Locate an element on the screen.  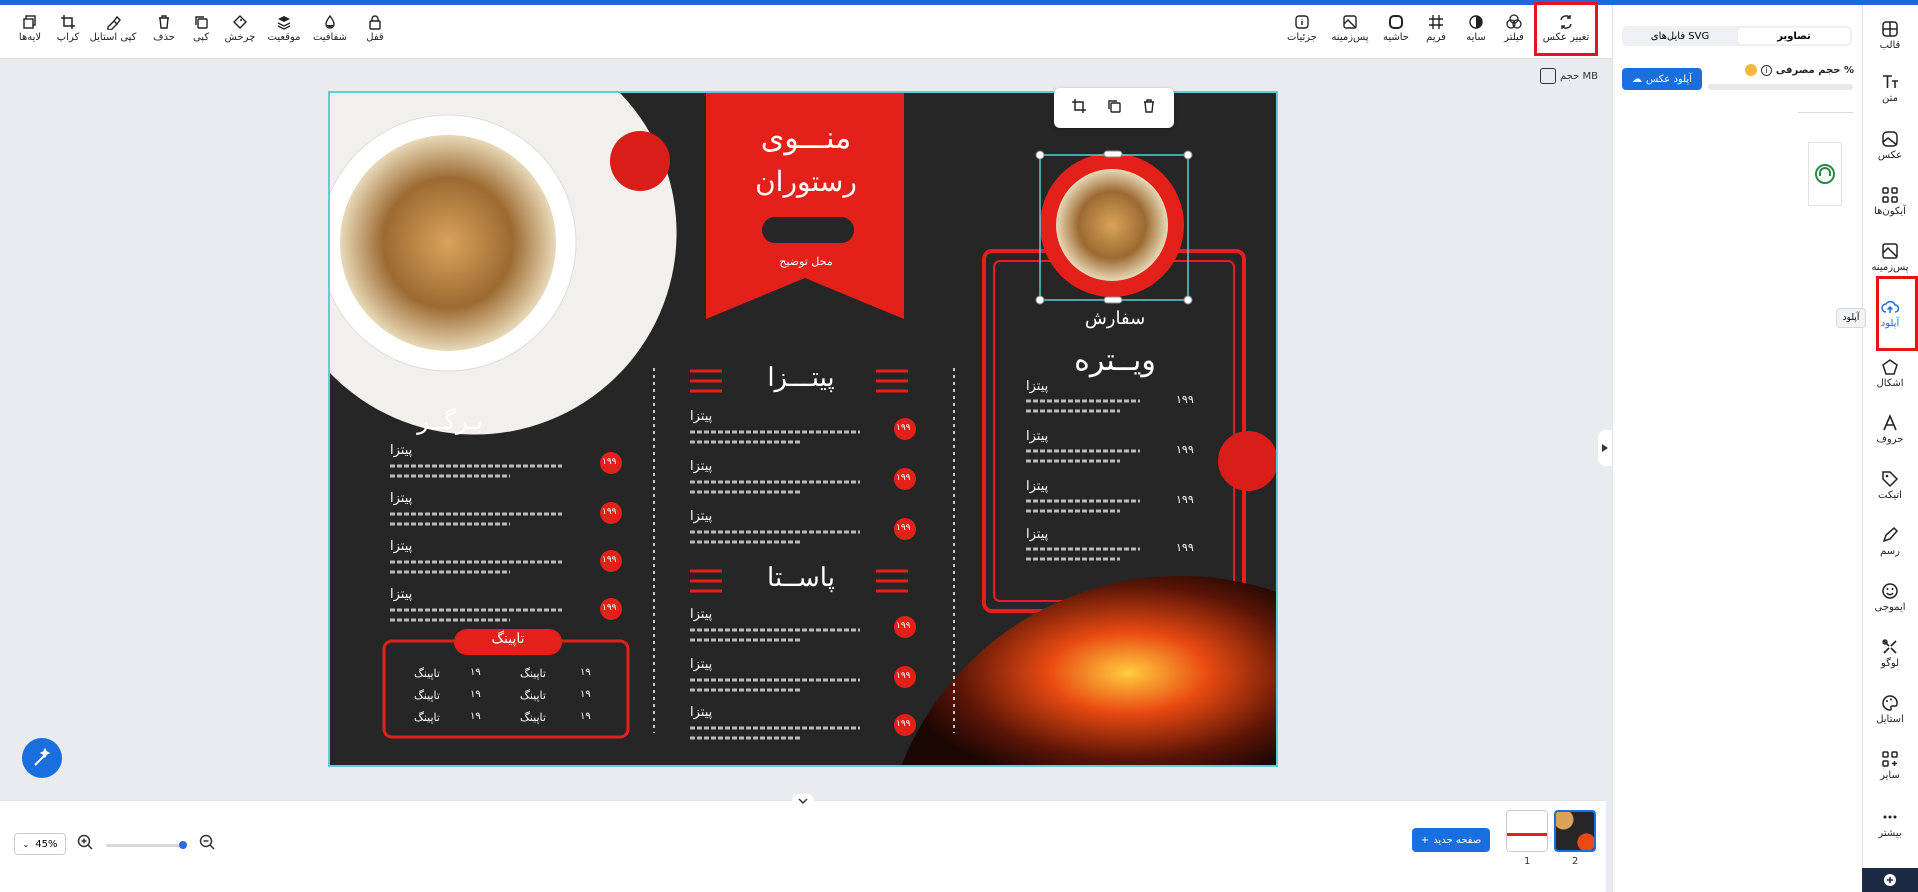
upload-highlight-box is located at coordinates (1897, 313).